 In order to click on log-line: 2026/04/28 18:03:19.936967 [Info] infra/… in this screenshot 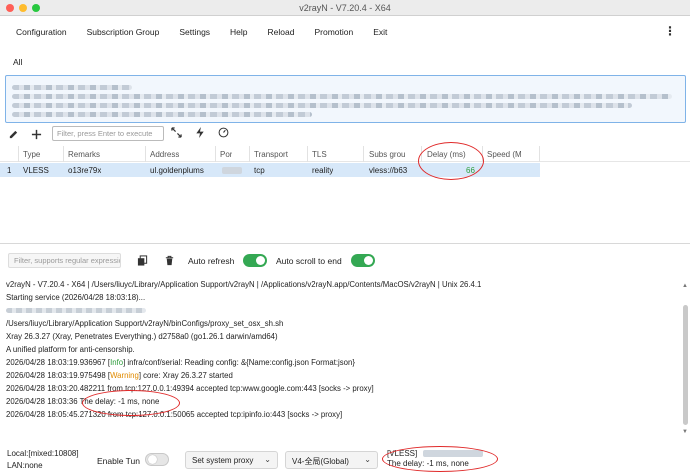, I will do `click(180, 362)`.